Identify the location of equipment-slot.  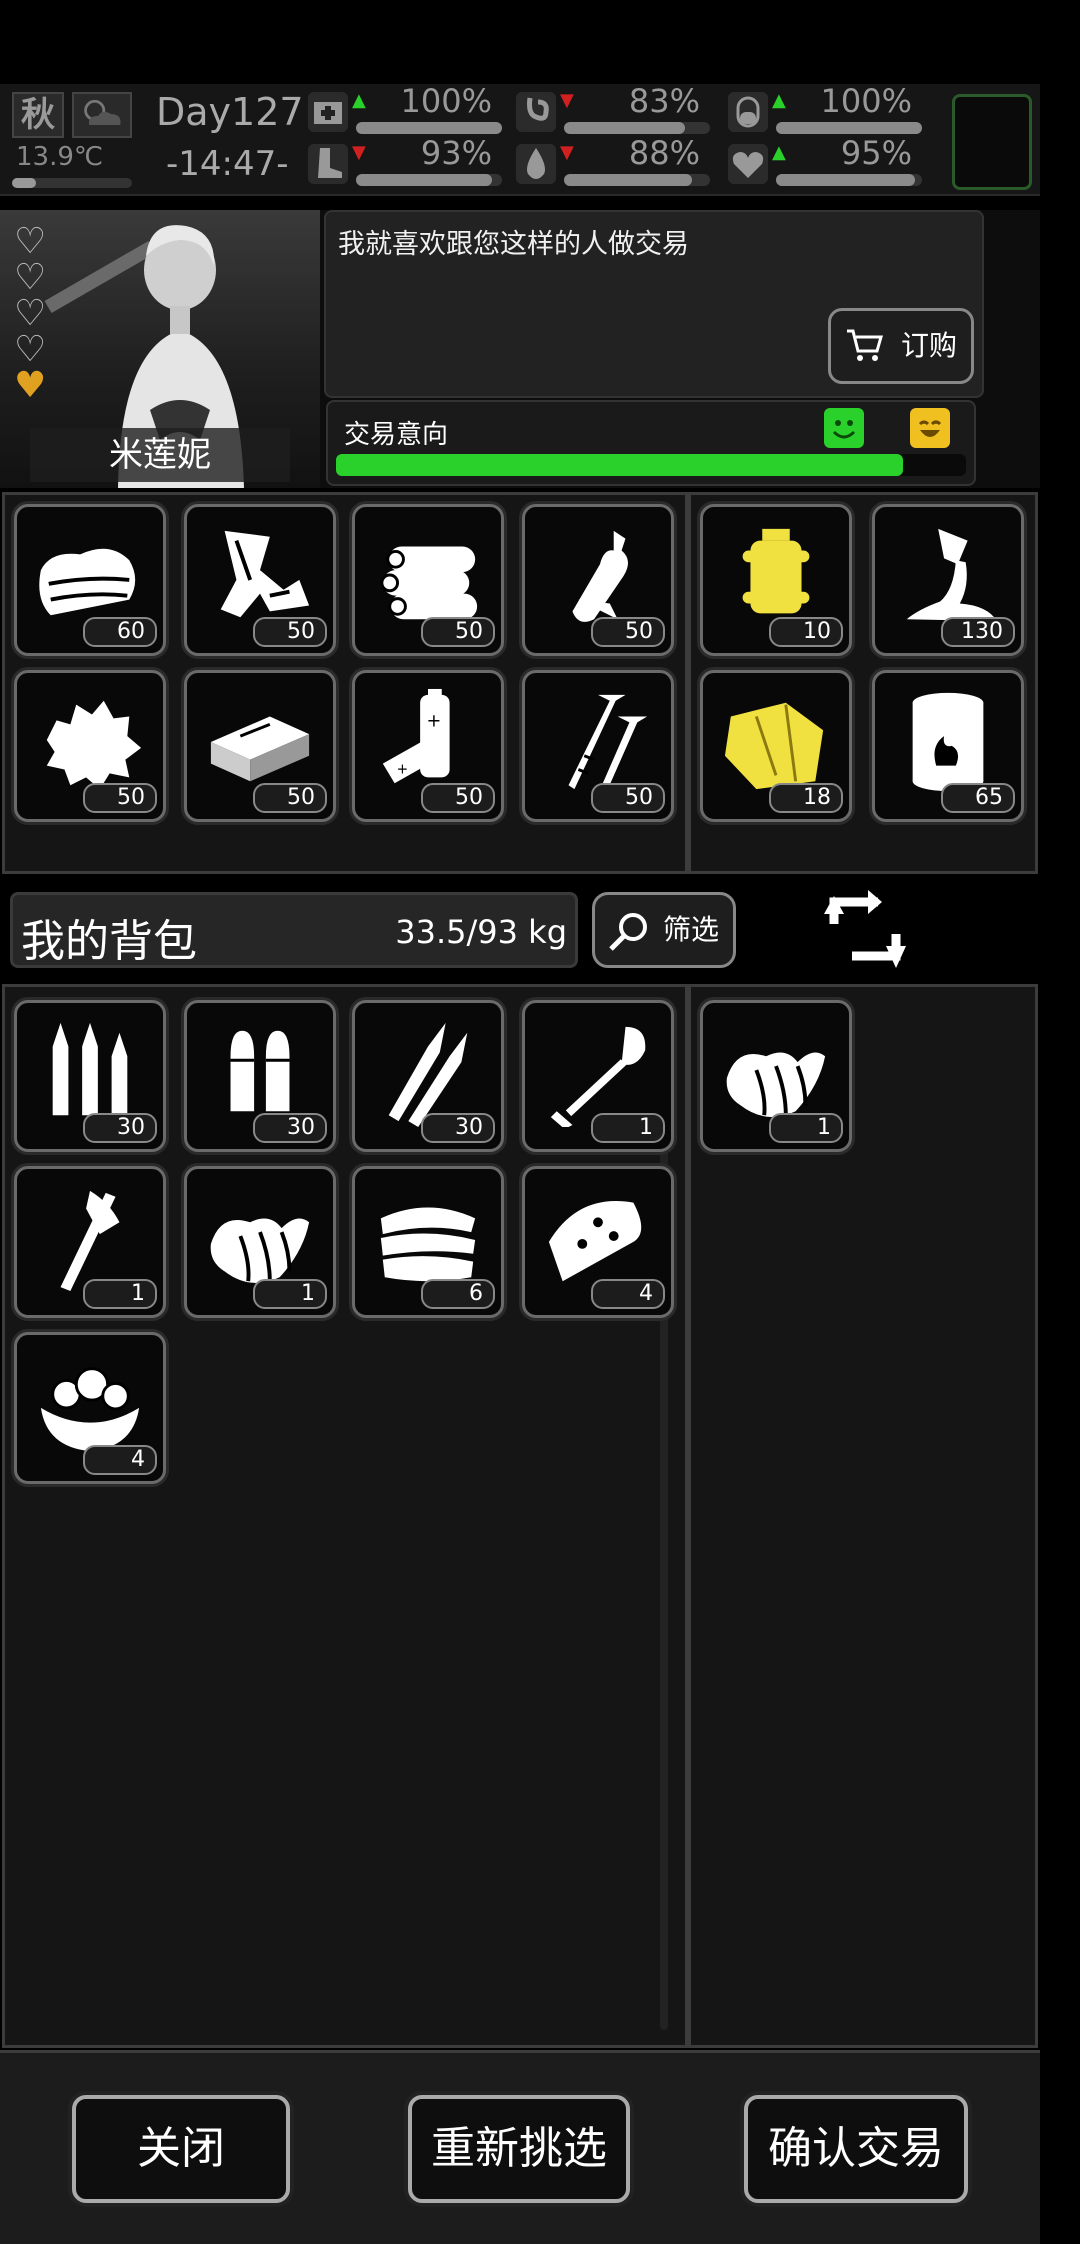
(992, 142).